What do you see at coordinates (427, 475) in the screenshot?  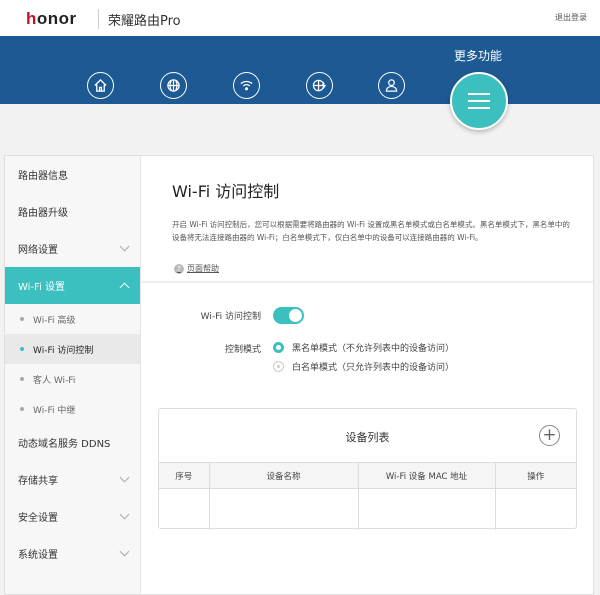 I see `column-header: Wi-Fi 设备 MAC 地址` at bounding box center [427, 475].